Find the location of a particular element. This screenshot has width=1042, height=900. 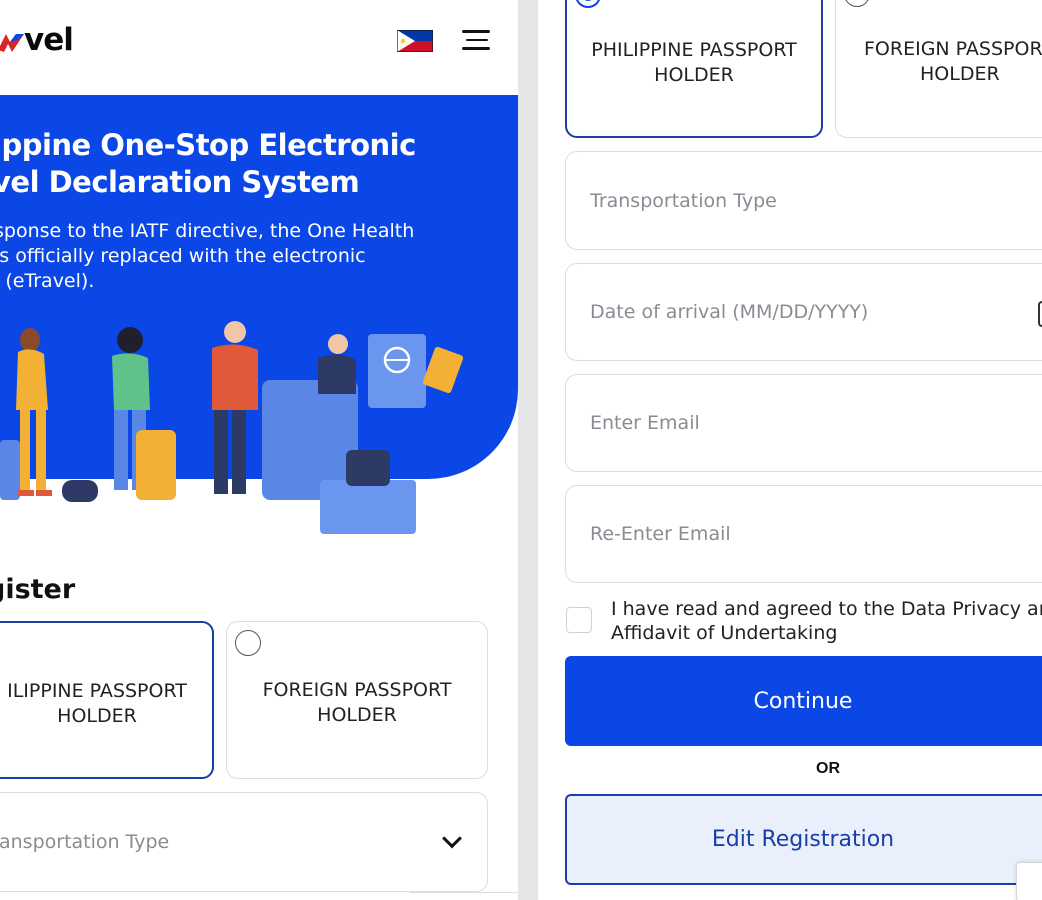

app-logo: vel is located at coordinates (49, 40).